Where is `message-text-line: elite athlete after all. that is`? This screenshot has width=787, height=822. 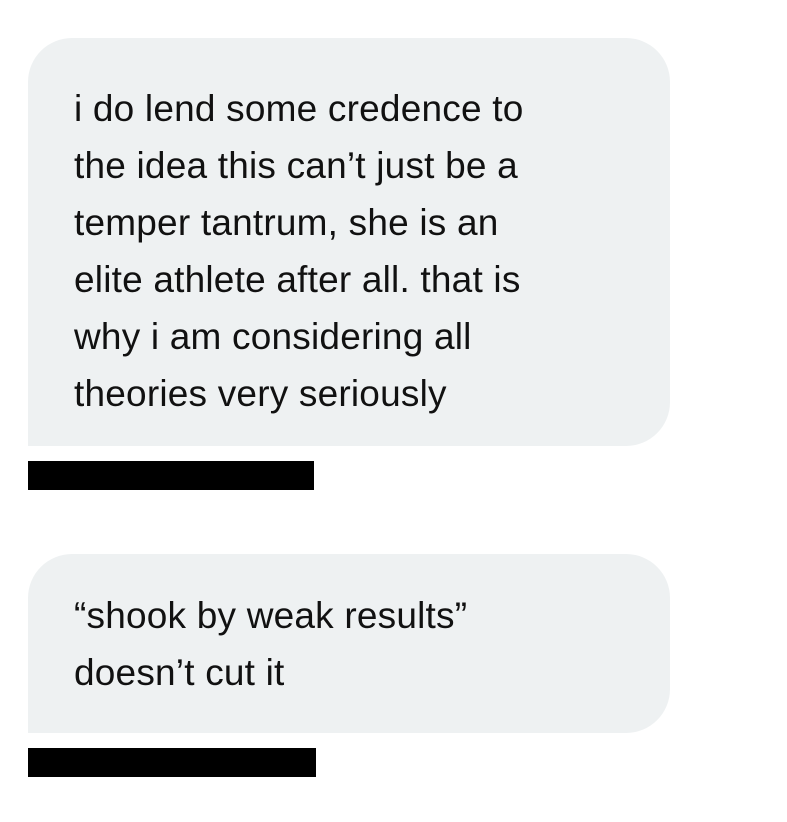
message-text-line: elite athlete after all. that is is located at coordinates (297, 279).